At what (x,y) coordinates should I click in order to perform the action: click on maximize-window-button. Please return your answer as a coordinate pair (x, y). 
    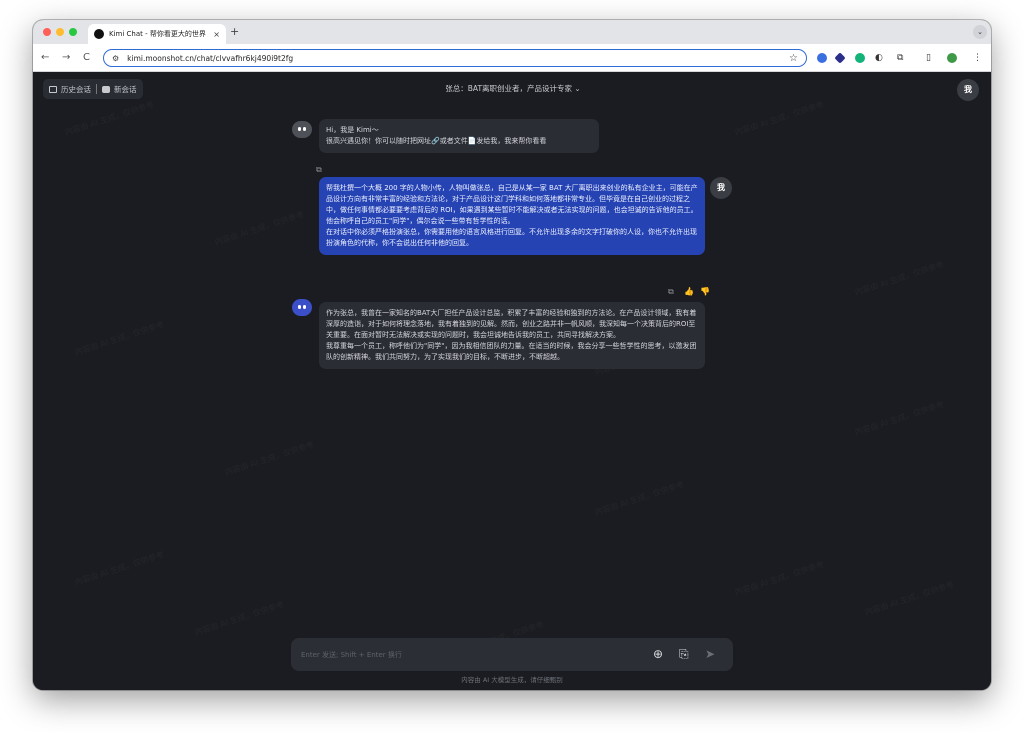
    Looking at the image, I should click on (73, 32).